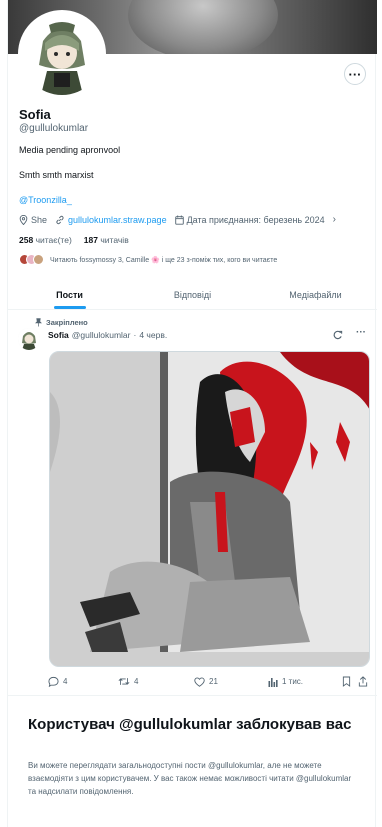 This screenshot has height=827, width=382. What do you see at coordinates (39, 219) in the screenshot?
I see `location-text: She` at bounding box center [39, 219].